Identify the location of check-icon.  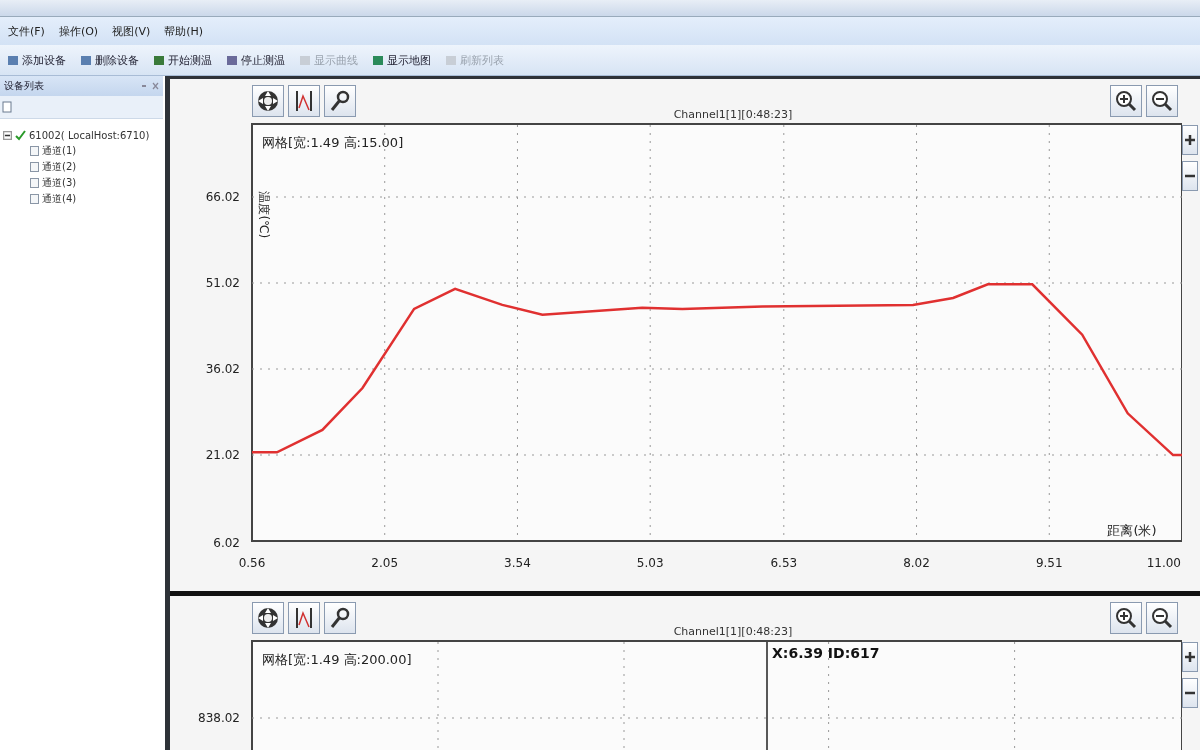
(20, 135).